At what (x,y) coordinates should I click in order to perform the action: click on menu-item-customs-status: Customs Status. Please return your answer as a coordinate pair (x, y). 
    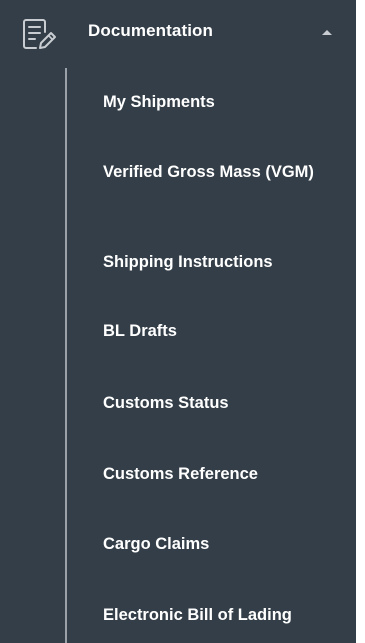
    Looking at the image, I should click on (166, 403).